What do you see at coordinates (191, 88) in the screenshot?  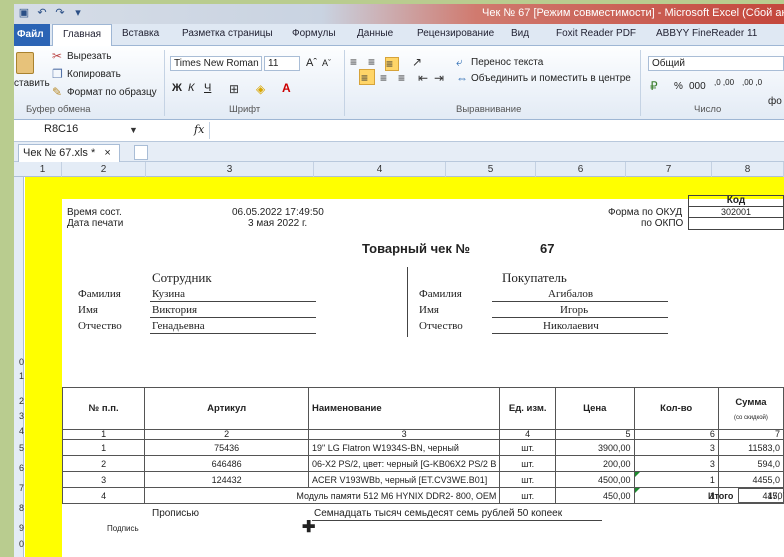 I see `italic-button: К` at bounding box center [191, 88].